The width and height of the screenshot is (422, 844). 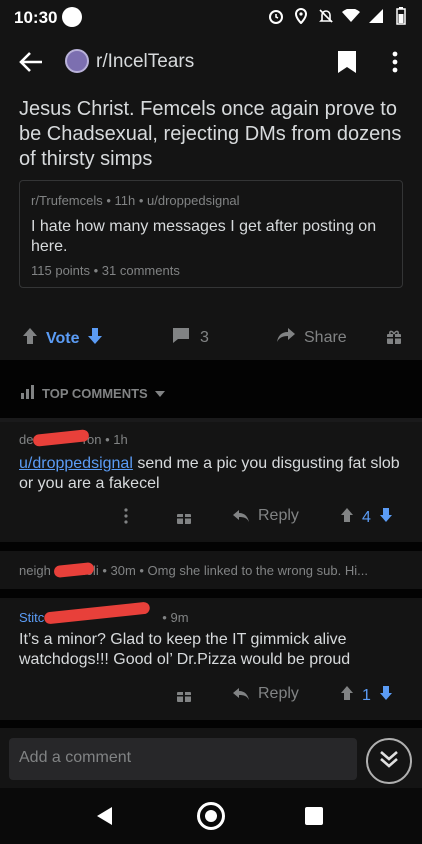 What do you see at coordinates (31, 617) in the screenshot?
I see `comment-author: Stitc` at bounding box center [31, 617].